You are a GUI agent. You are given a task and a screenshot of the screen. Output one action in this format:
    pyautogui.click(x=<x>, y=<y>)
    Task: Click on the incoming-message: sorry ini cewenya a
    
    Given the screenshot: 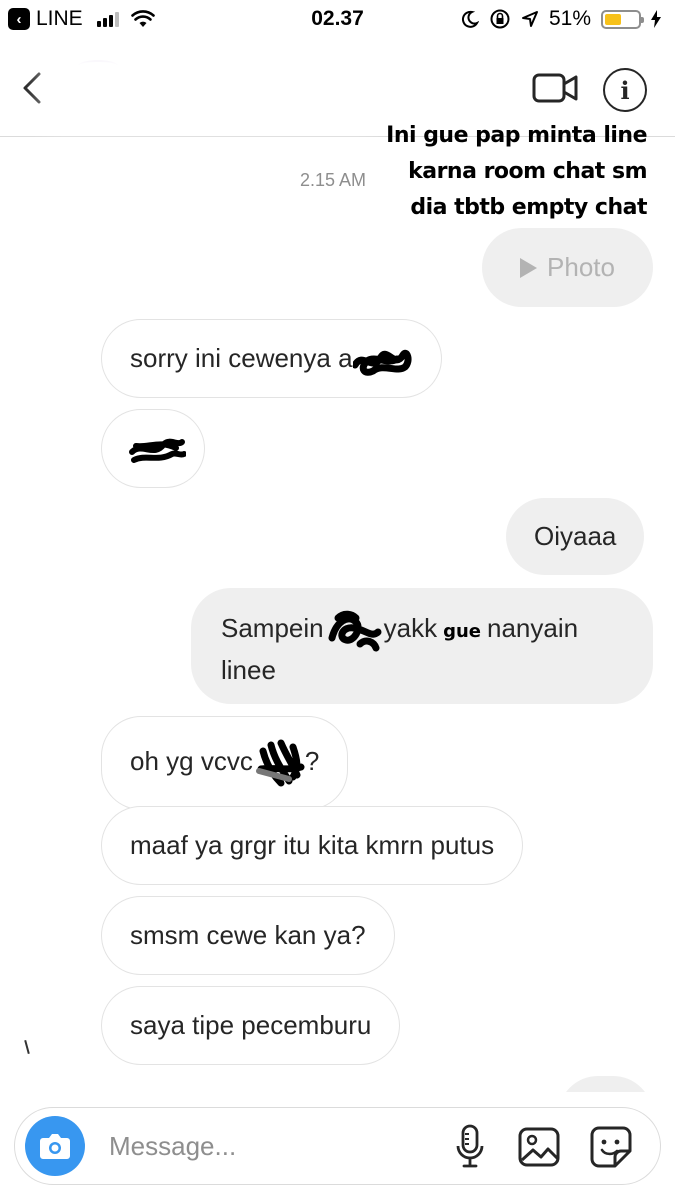 What is the action you would take?
    pyautogui.click(x=271, y=359)
    